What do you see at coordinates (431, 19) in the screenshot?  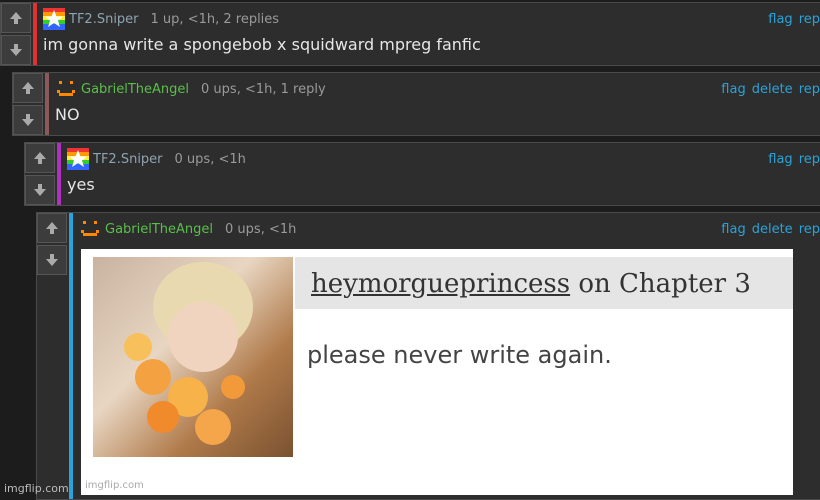 I see `comment-header: TF2.Sniper 1 up, <1h, 2 replies flag rep` at bounding box center [431, 19].